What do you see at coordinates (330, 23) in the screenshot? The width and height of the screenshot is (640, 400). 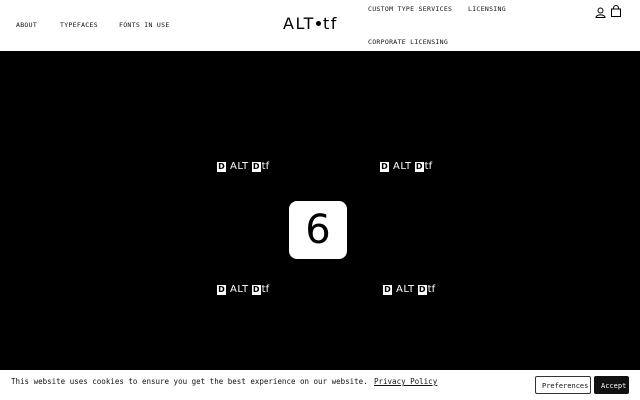 I see `logo-text-tf: tf` at bounding box center [330, 23].